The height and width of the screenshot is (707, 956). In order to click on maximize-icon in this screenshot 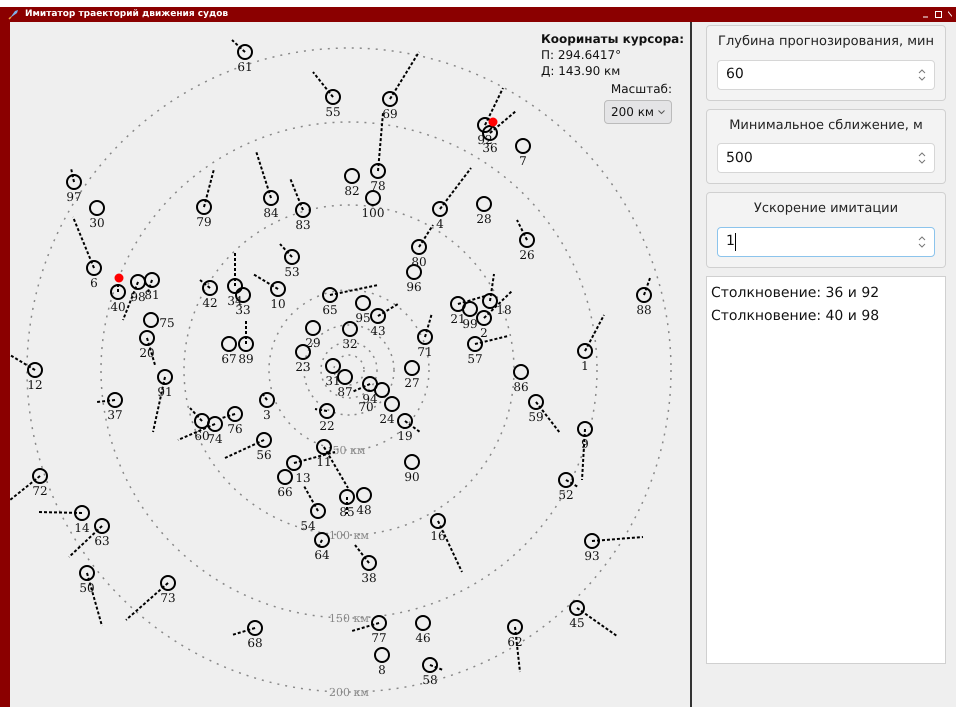, I will do `click(938, 14)`.